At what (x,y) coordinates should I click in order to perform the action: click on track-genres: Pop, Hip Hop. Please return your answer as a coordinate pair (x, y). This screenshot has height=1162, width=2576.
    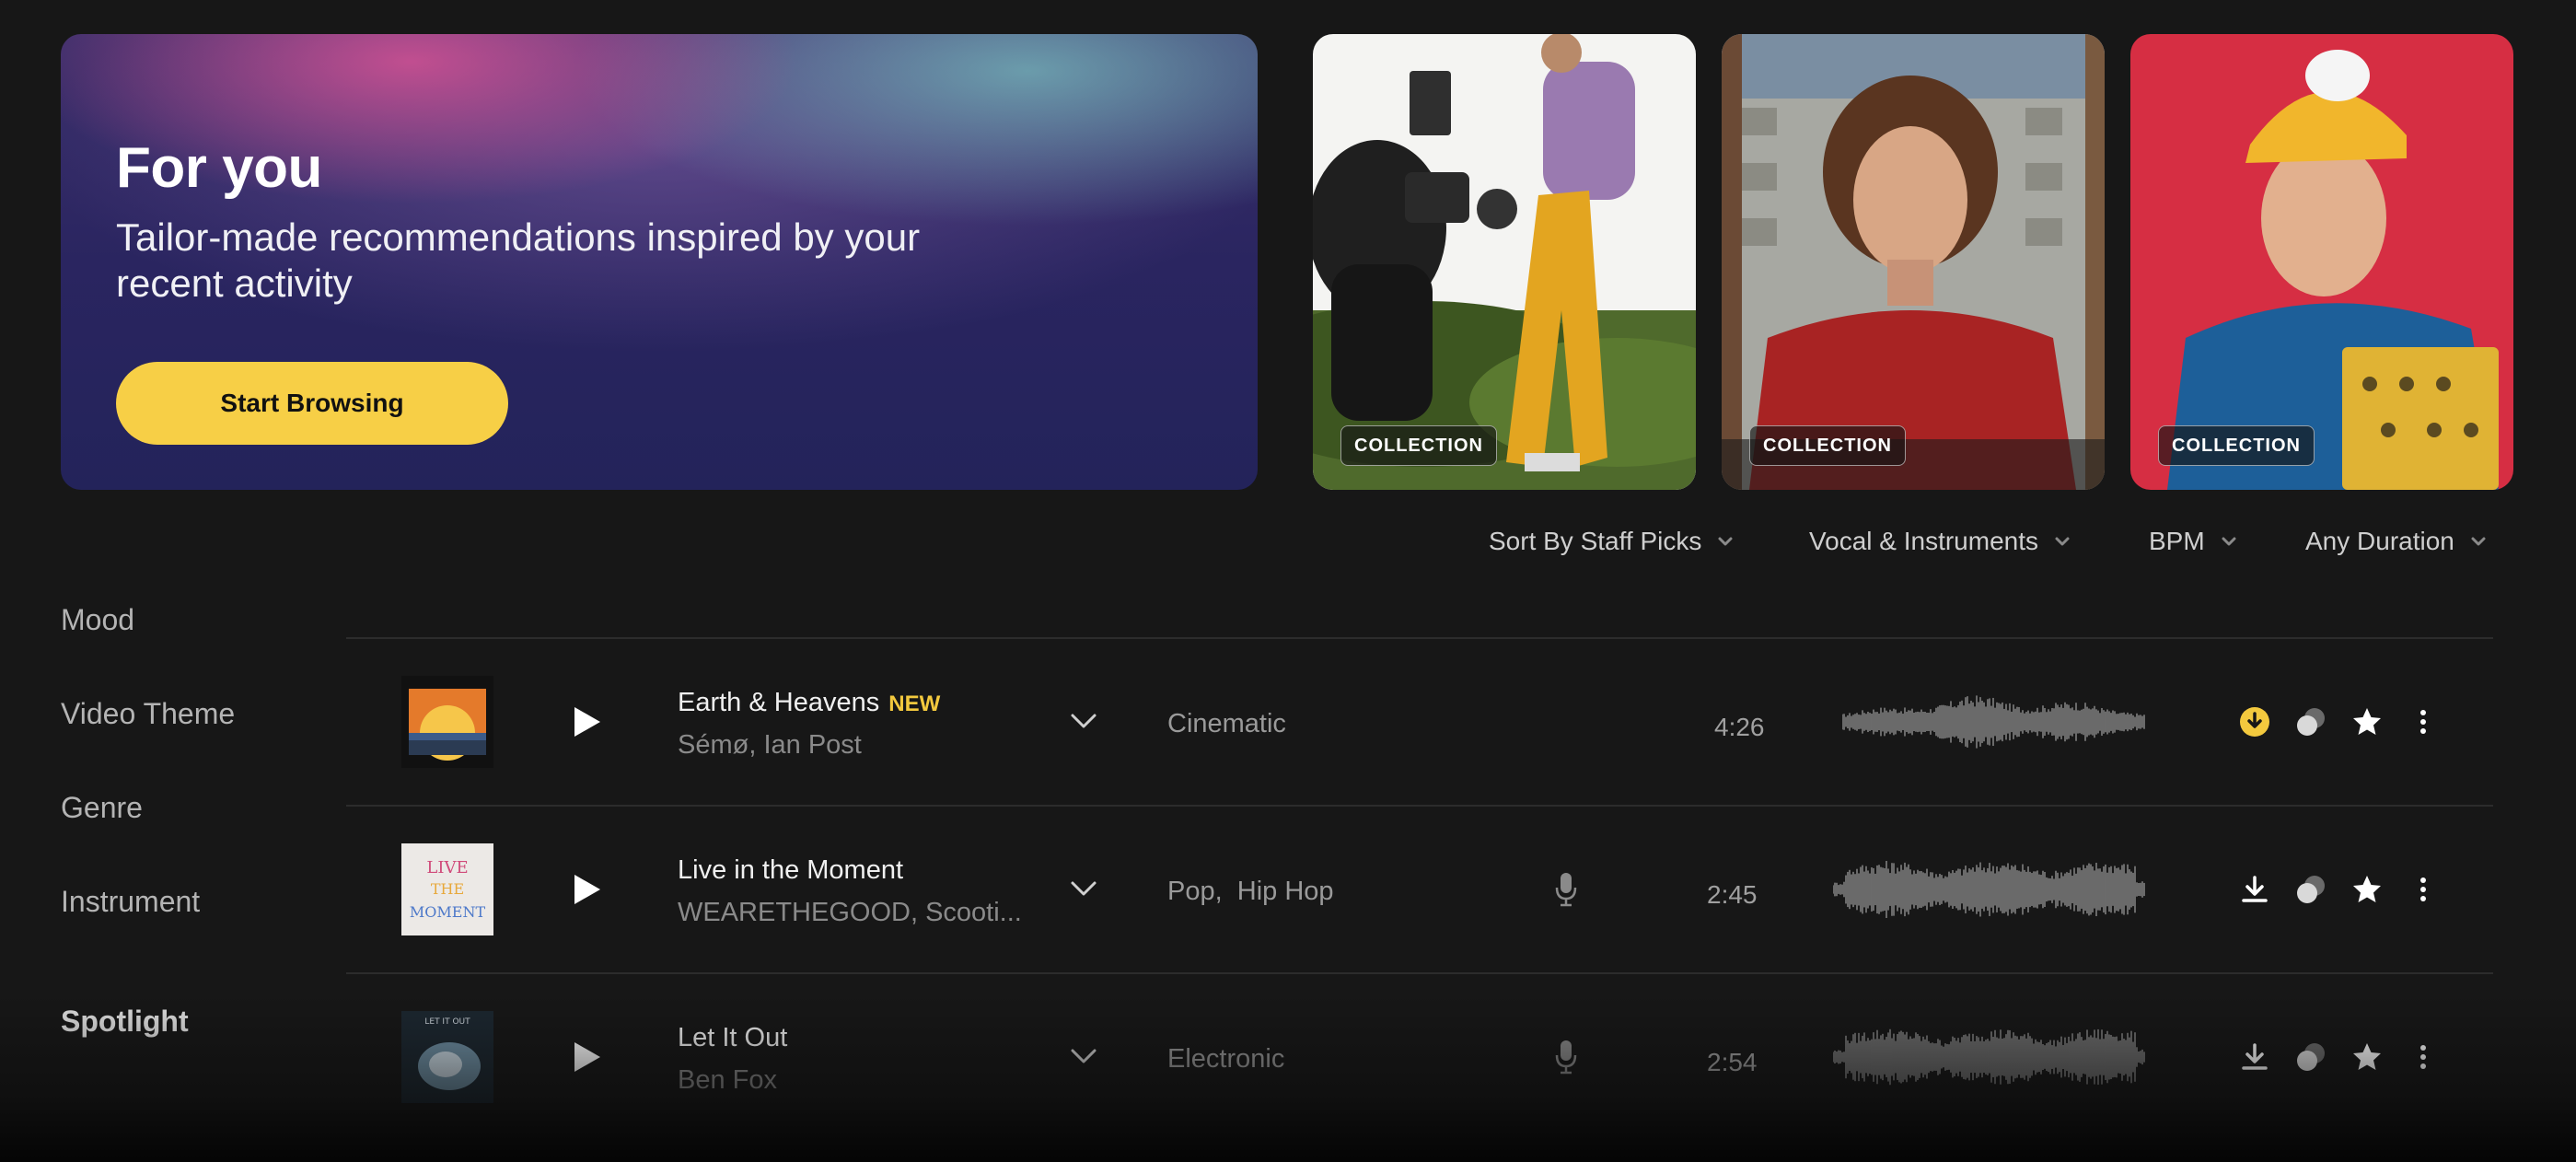
    Looking at the image, I should click on (1250, 892).